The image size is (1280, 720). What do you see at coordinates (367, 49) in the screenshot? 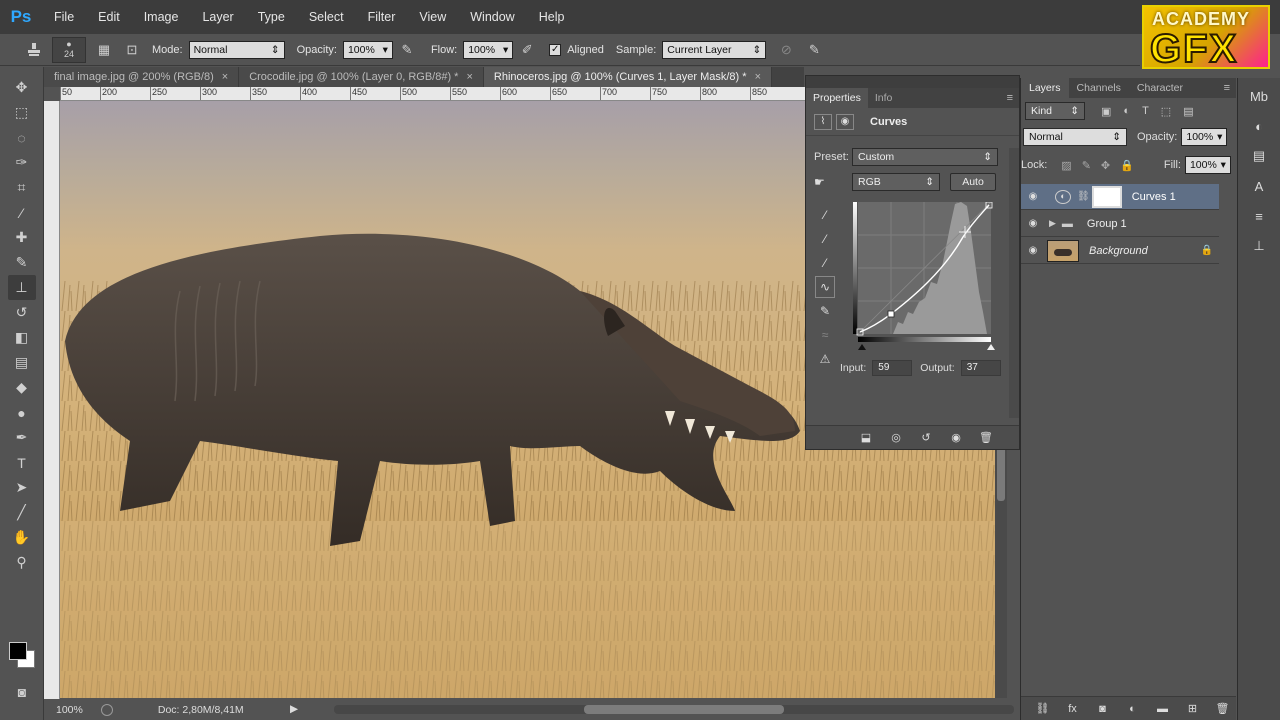
I see `opacity-field: 100% ▾` at bounding box center [367, 49].